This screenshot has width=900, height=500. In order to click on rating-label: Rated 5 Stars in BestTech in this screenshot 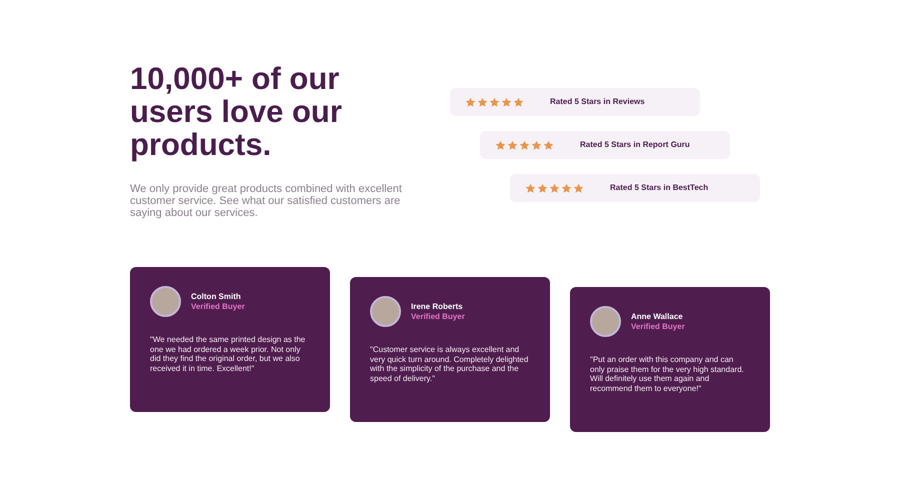, I will do `click(659, 188)`.